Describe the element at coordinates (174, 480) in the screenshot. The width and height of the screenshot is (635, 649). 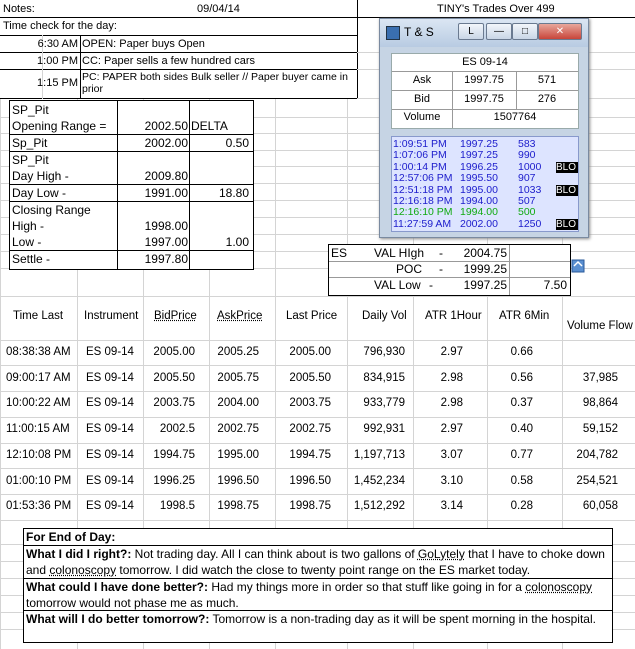
I see `cell-bid-price: 1996.25` at that location.